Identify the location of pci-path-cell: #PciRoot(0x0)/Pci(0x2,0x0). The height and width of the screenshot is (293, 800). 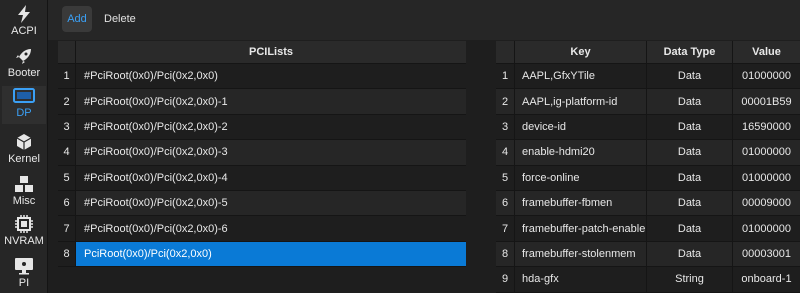
(271, 76).